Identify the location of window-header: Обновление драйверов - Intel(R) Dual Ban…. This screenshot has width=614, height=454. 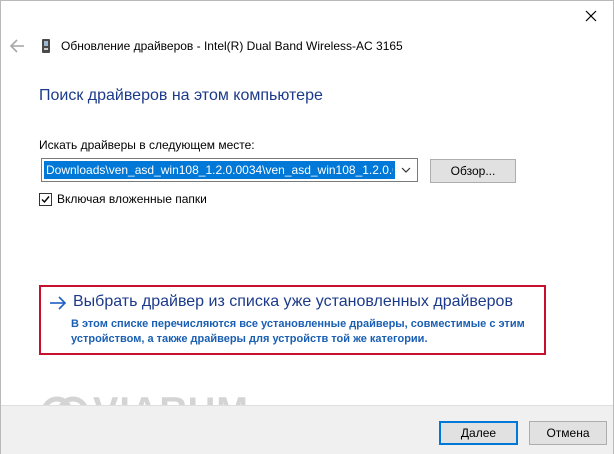
(307, 46).